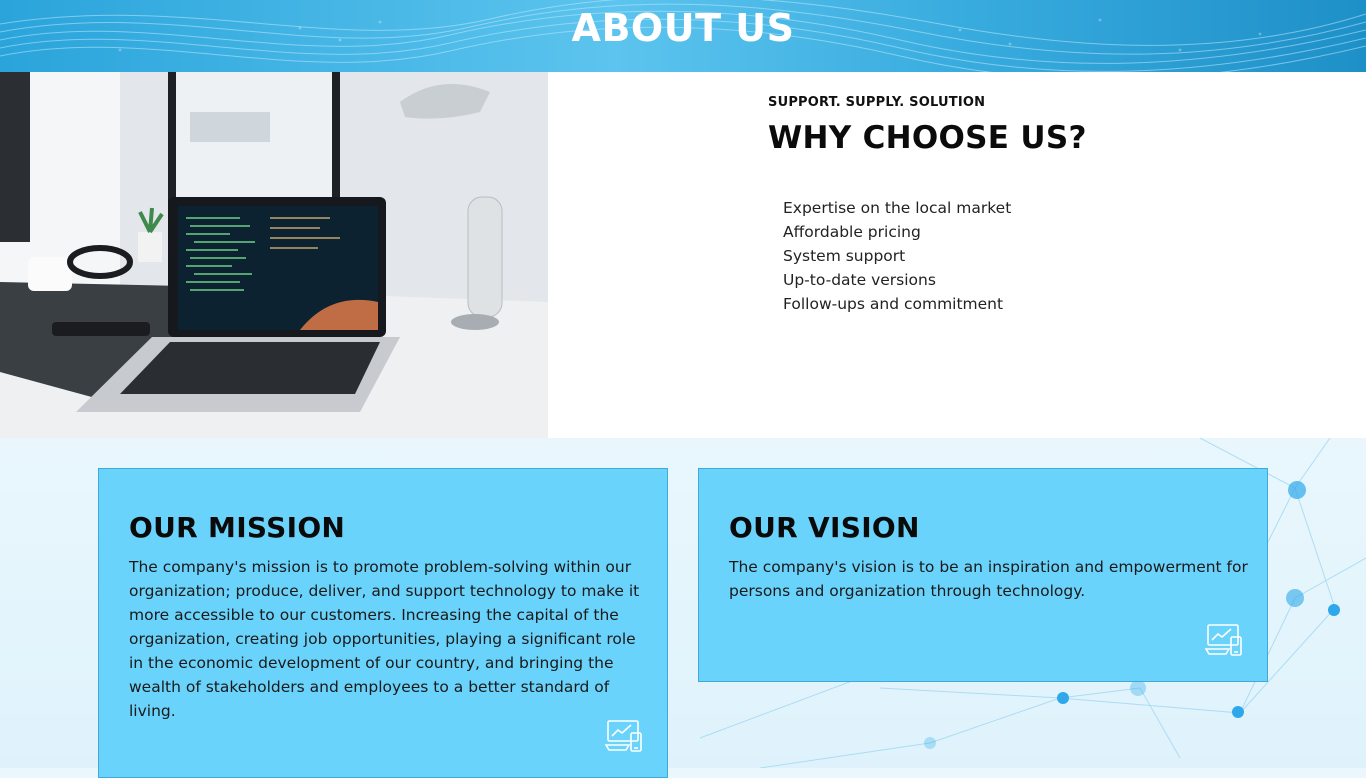 This screenshot has height=778, width=1366. I want to click on vision-title: OUR VISION, so click(824, 527).